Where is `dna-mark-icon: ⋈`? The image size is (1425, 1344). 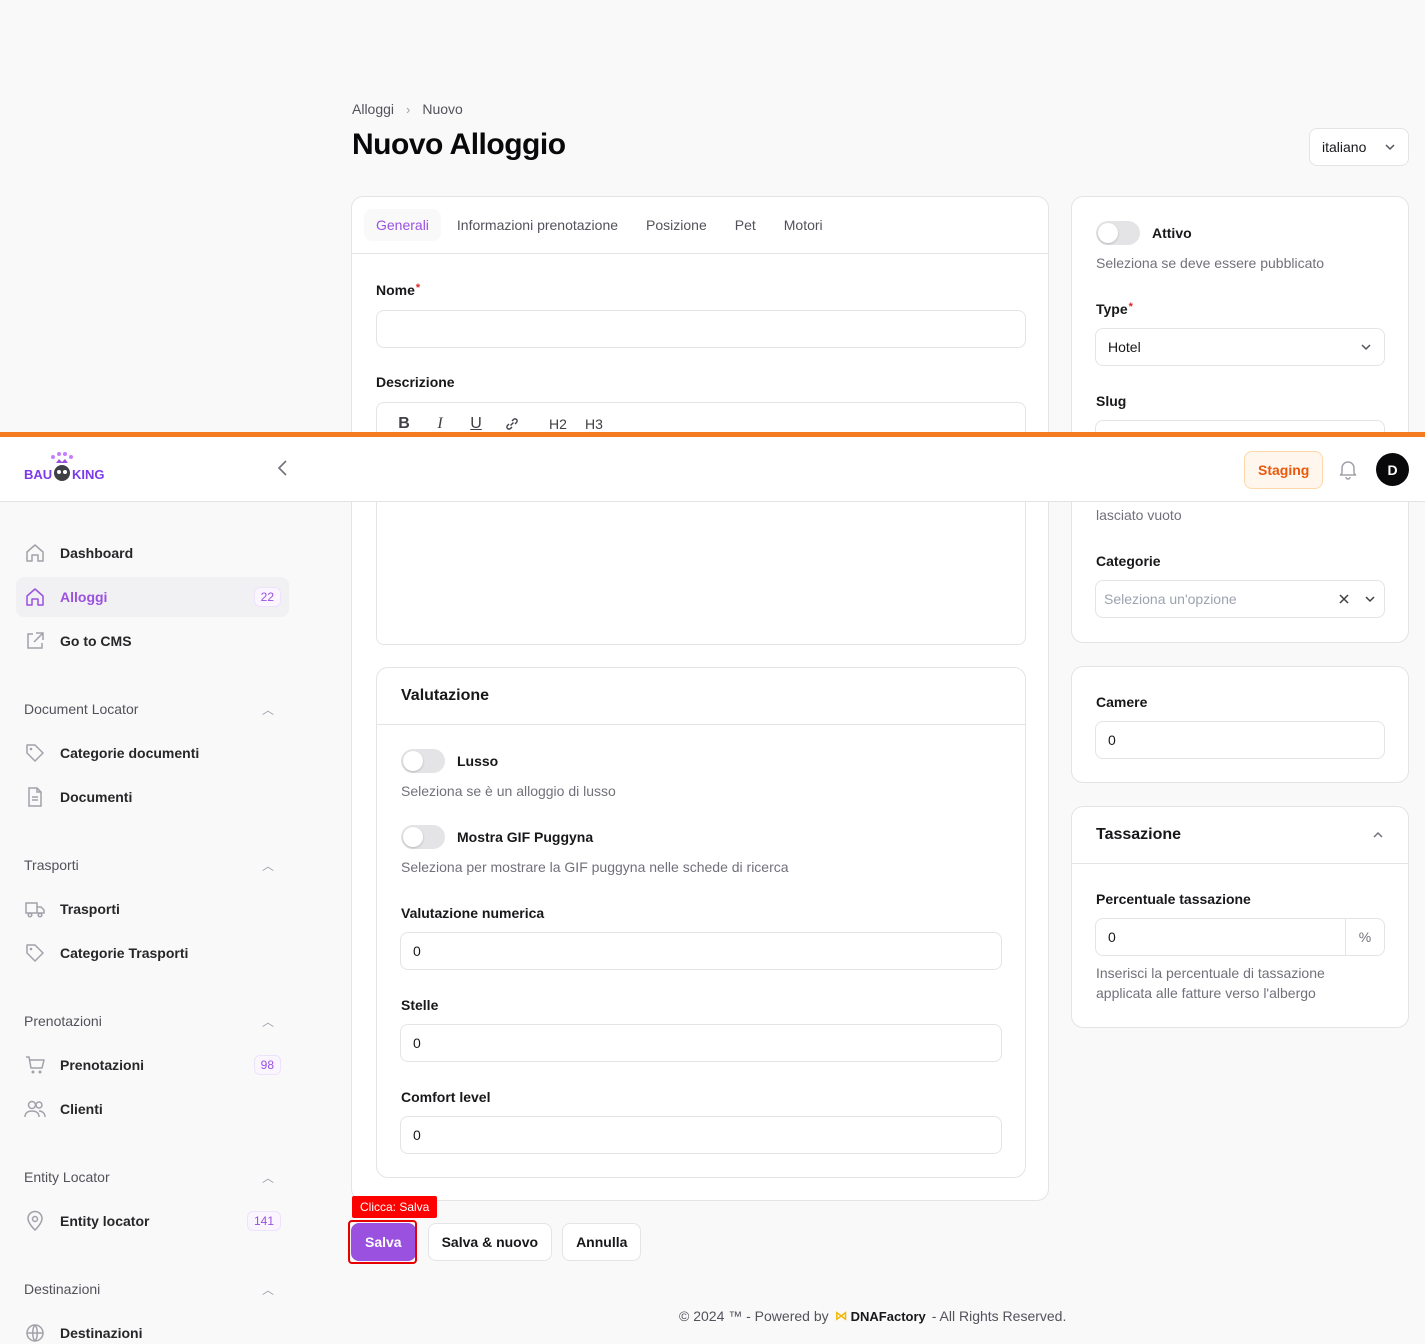
dna-mark-icon: ⋈ is located at coordinates (841, 1315).